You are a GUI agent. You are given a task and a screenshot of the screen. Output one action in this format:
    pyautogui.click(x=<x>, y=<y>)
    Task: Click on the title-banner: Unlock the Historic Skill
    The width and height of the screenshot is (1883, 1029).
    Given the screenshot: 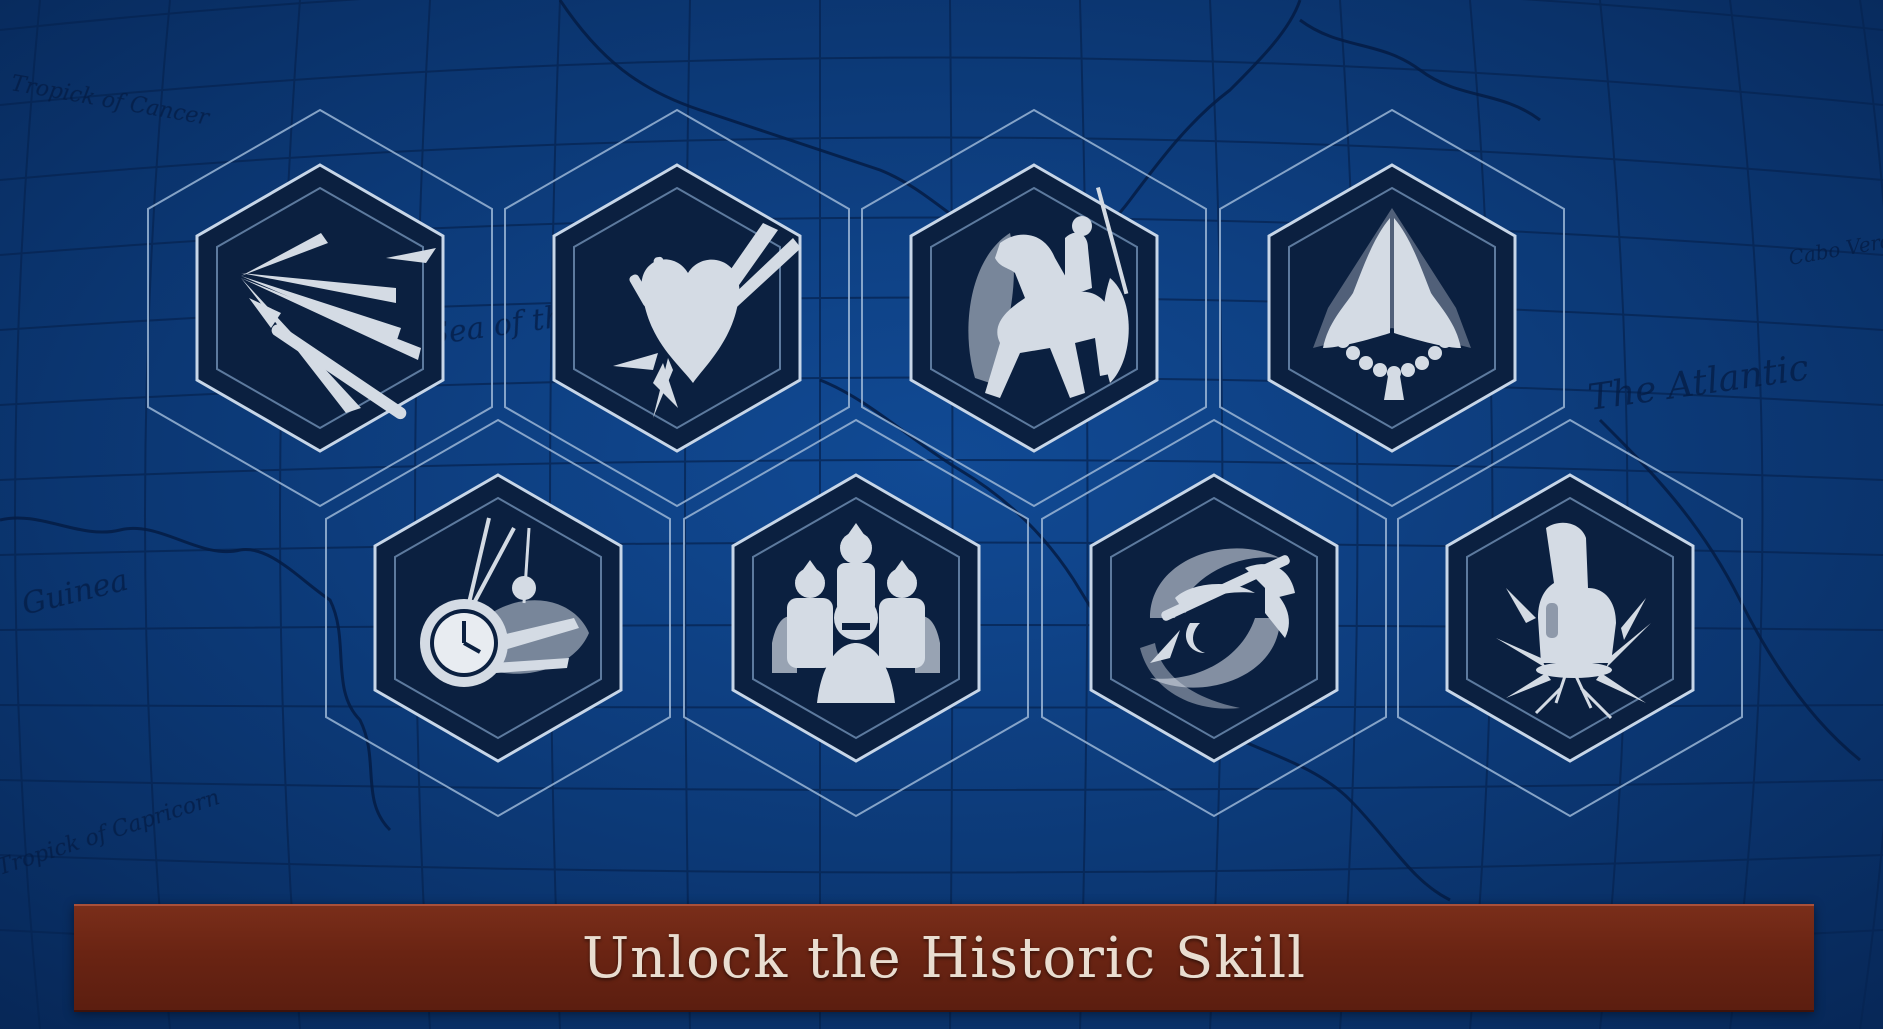 What is the action you would take?
    pyautogui.click(x=944, y=958)
    